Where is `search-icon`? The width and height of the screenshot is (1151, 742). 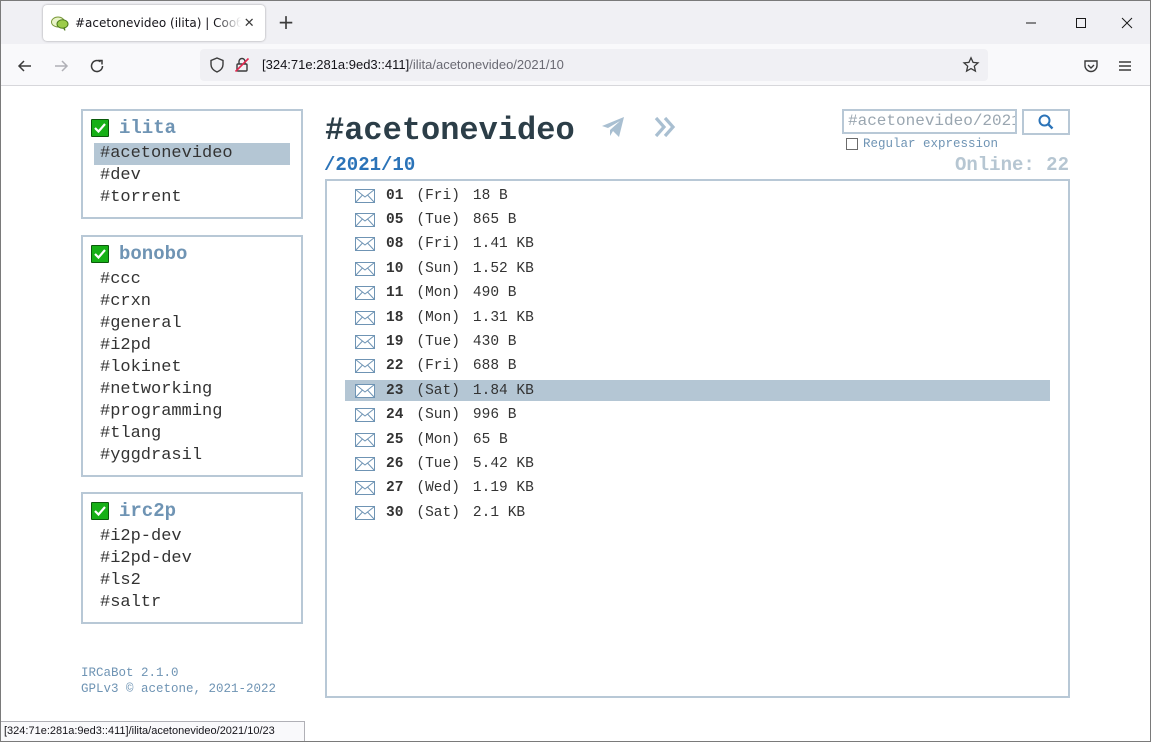 search-icon is located at coordinates (1046, 122).